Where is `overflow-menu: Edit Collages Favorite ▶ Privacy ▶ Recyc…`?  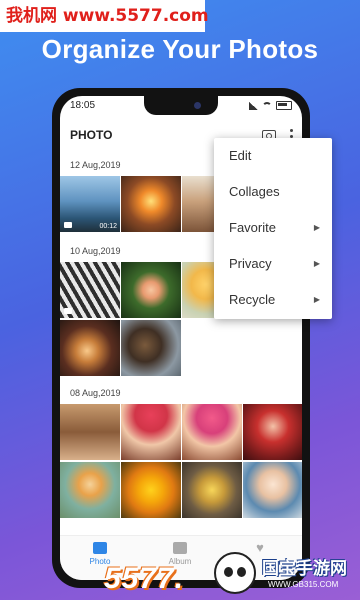
overflow-menu: Edit Collages Favorite ▶ Privacy ▶ Recyc… is located at coordinates (273, 228).